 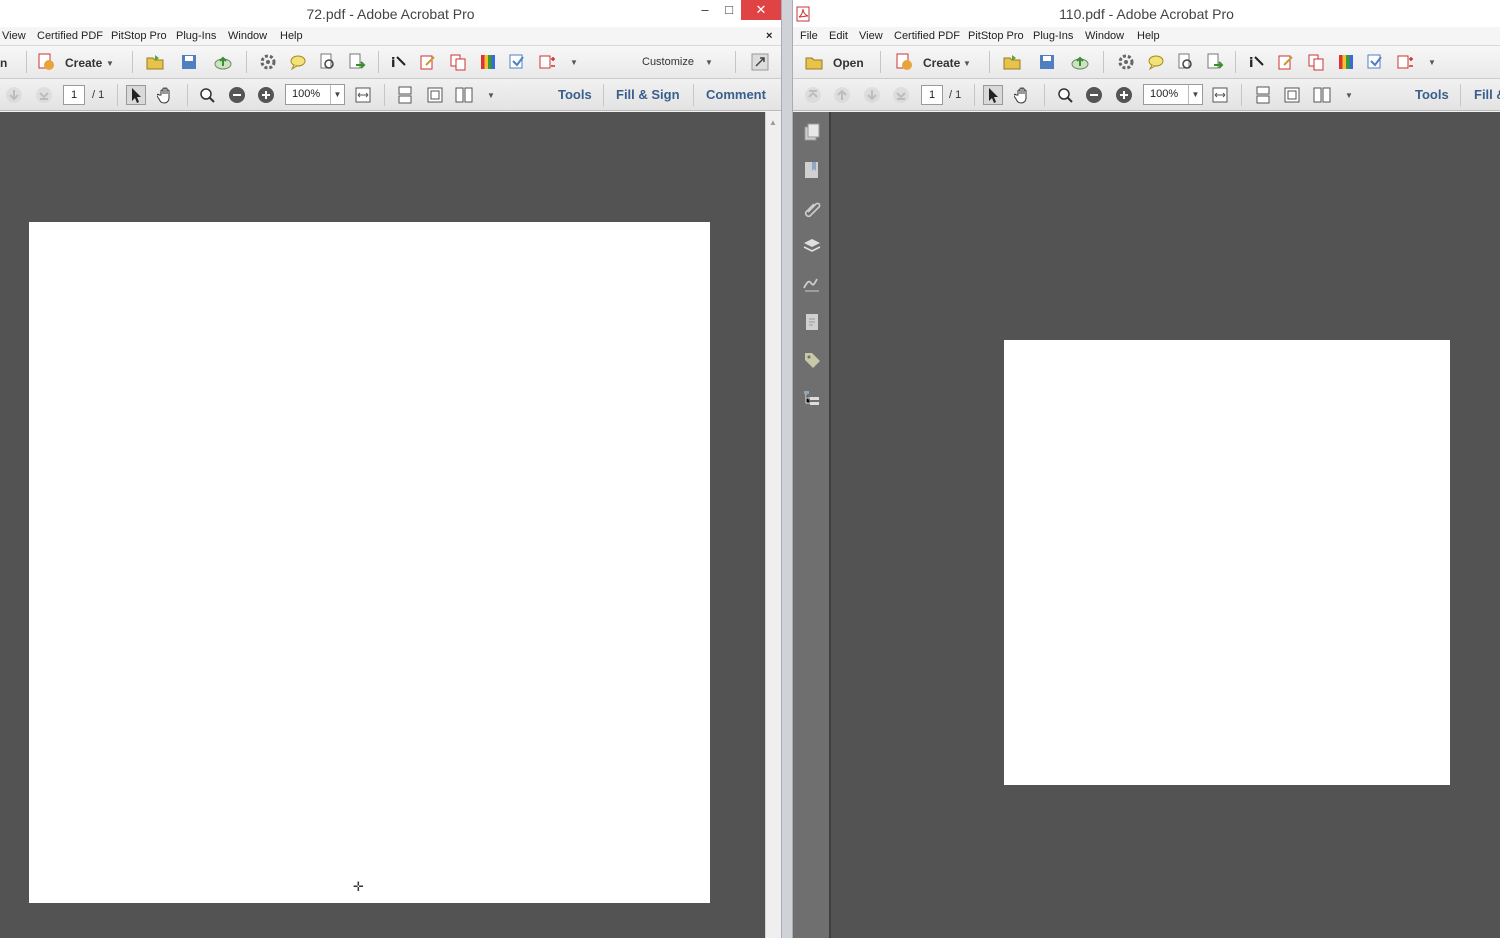 What do you see at coordinates (812, 170) in the screenshot?
I see `bookmarks-icon` at bounding box center [812, 170].